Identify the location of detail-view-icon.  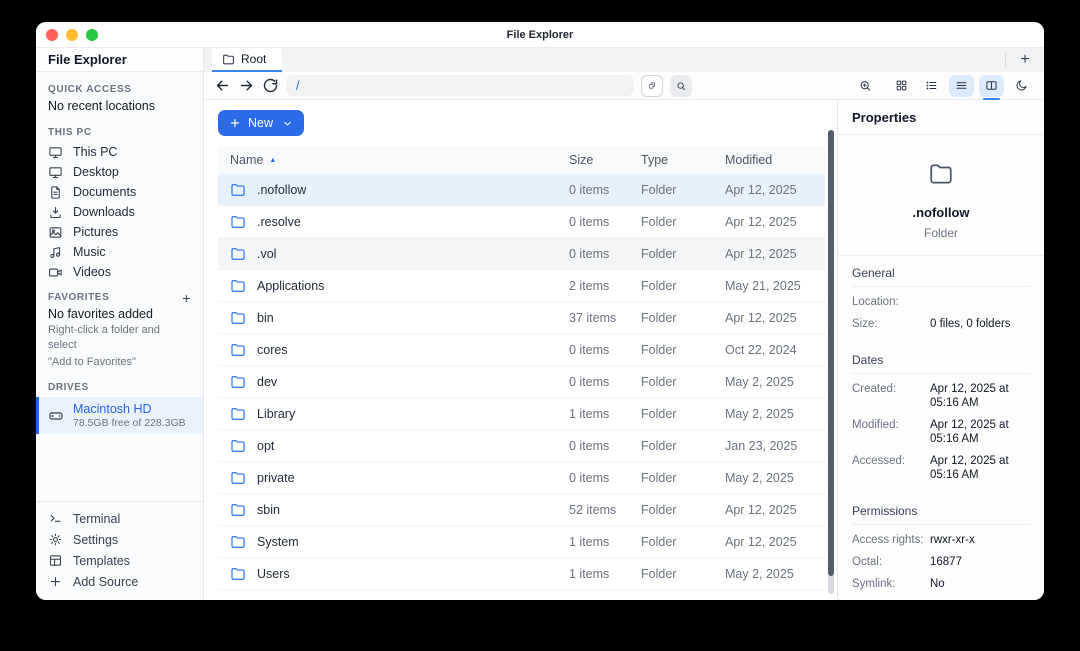
(961, 85).